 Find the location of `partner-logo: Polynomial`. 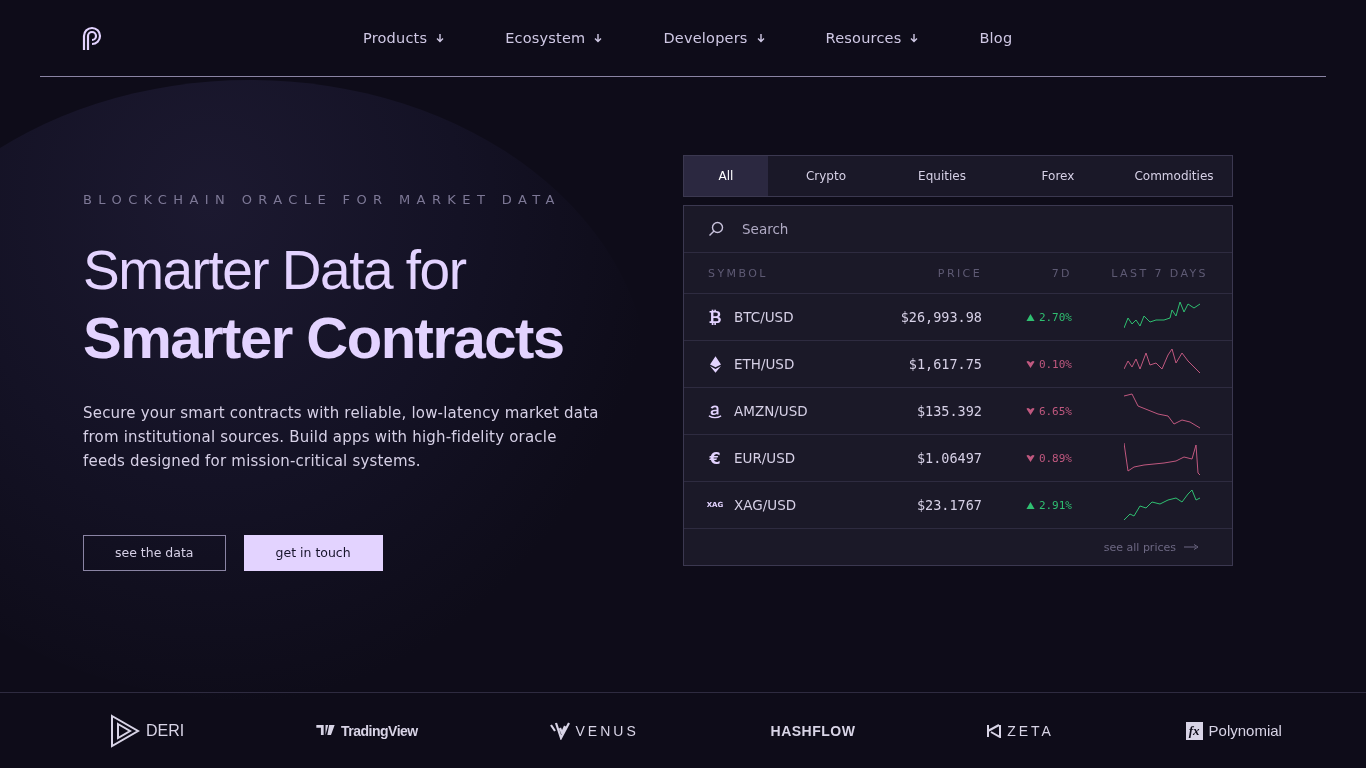

partner-logo: Polynomial is located at coordinates (1245, 730).